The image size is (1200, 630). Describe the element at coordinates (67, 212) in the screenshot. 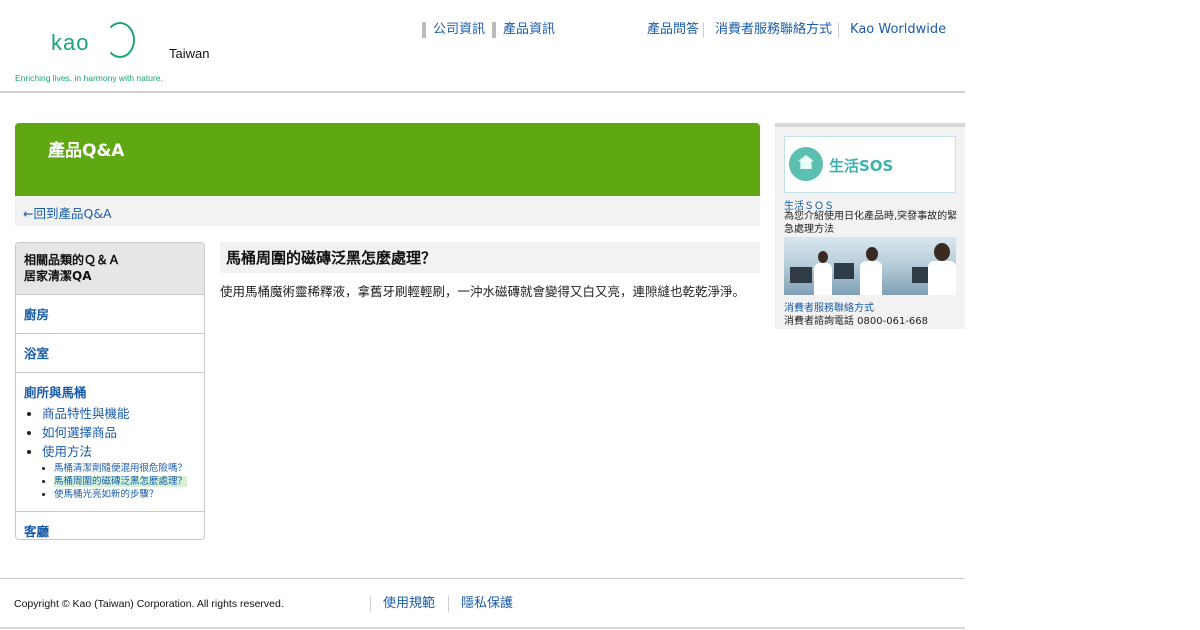

I see `back-to-qa-link: ←回到產品Q&A` at that location.